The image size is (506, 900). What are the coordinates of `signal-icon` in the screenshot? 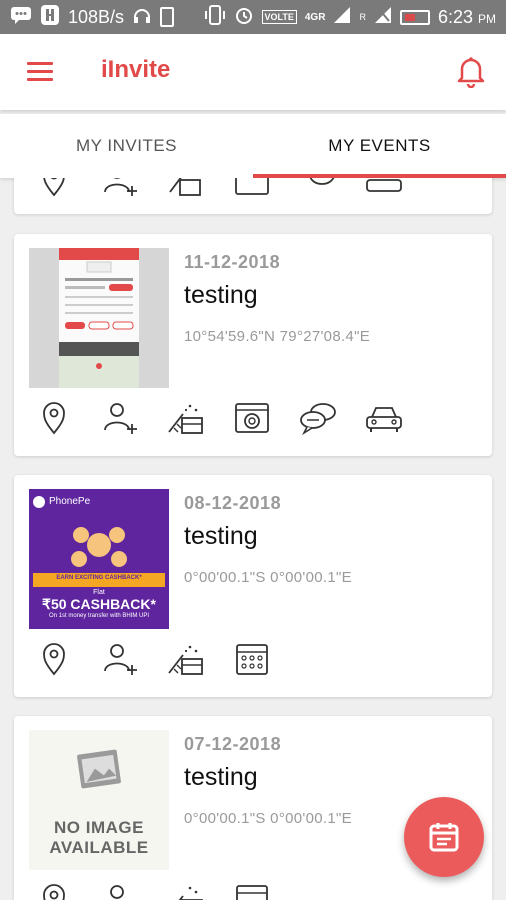 It's located at (342, 17).